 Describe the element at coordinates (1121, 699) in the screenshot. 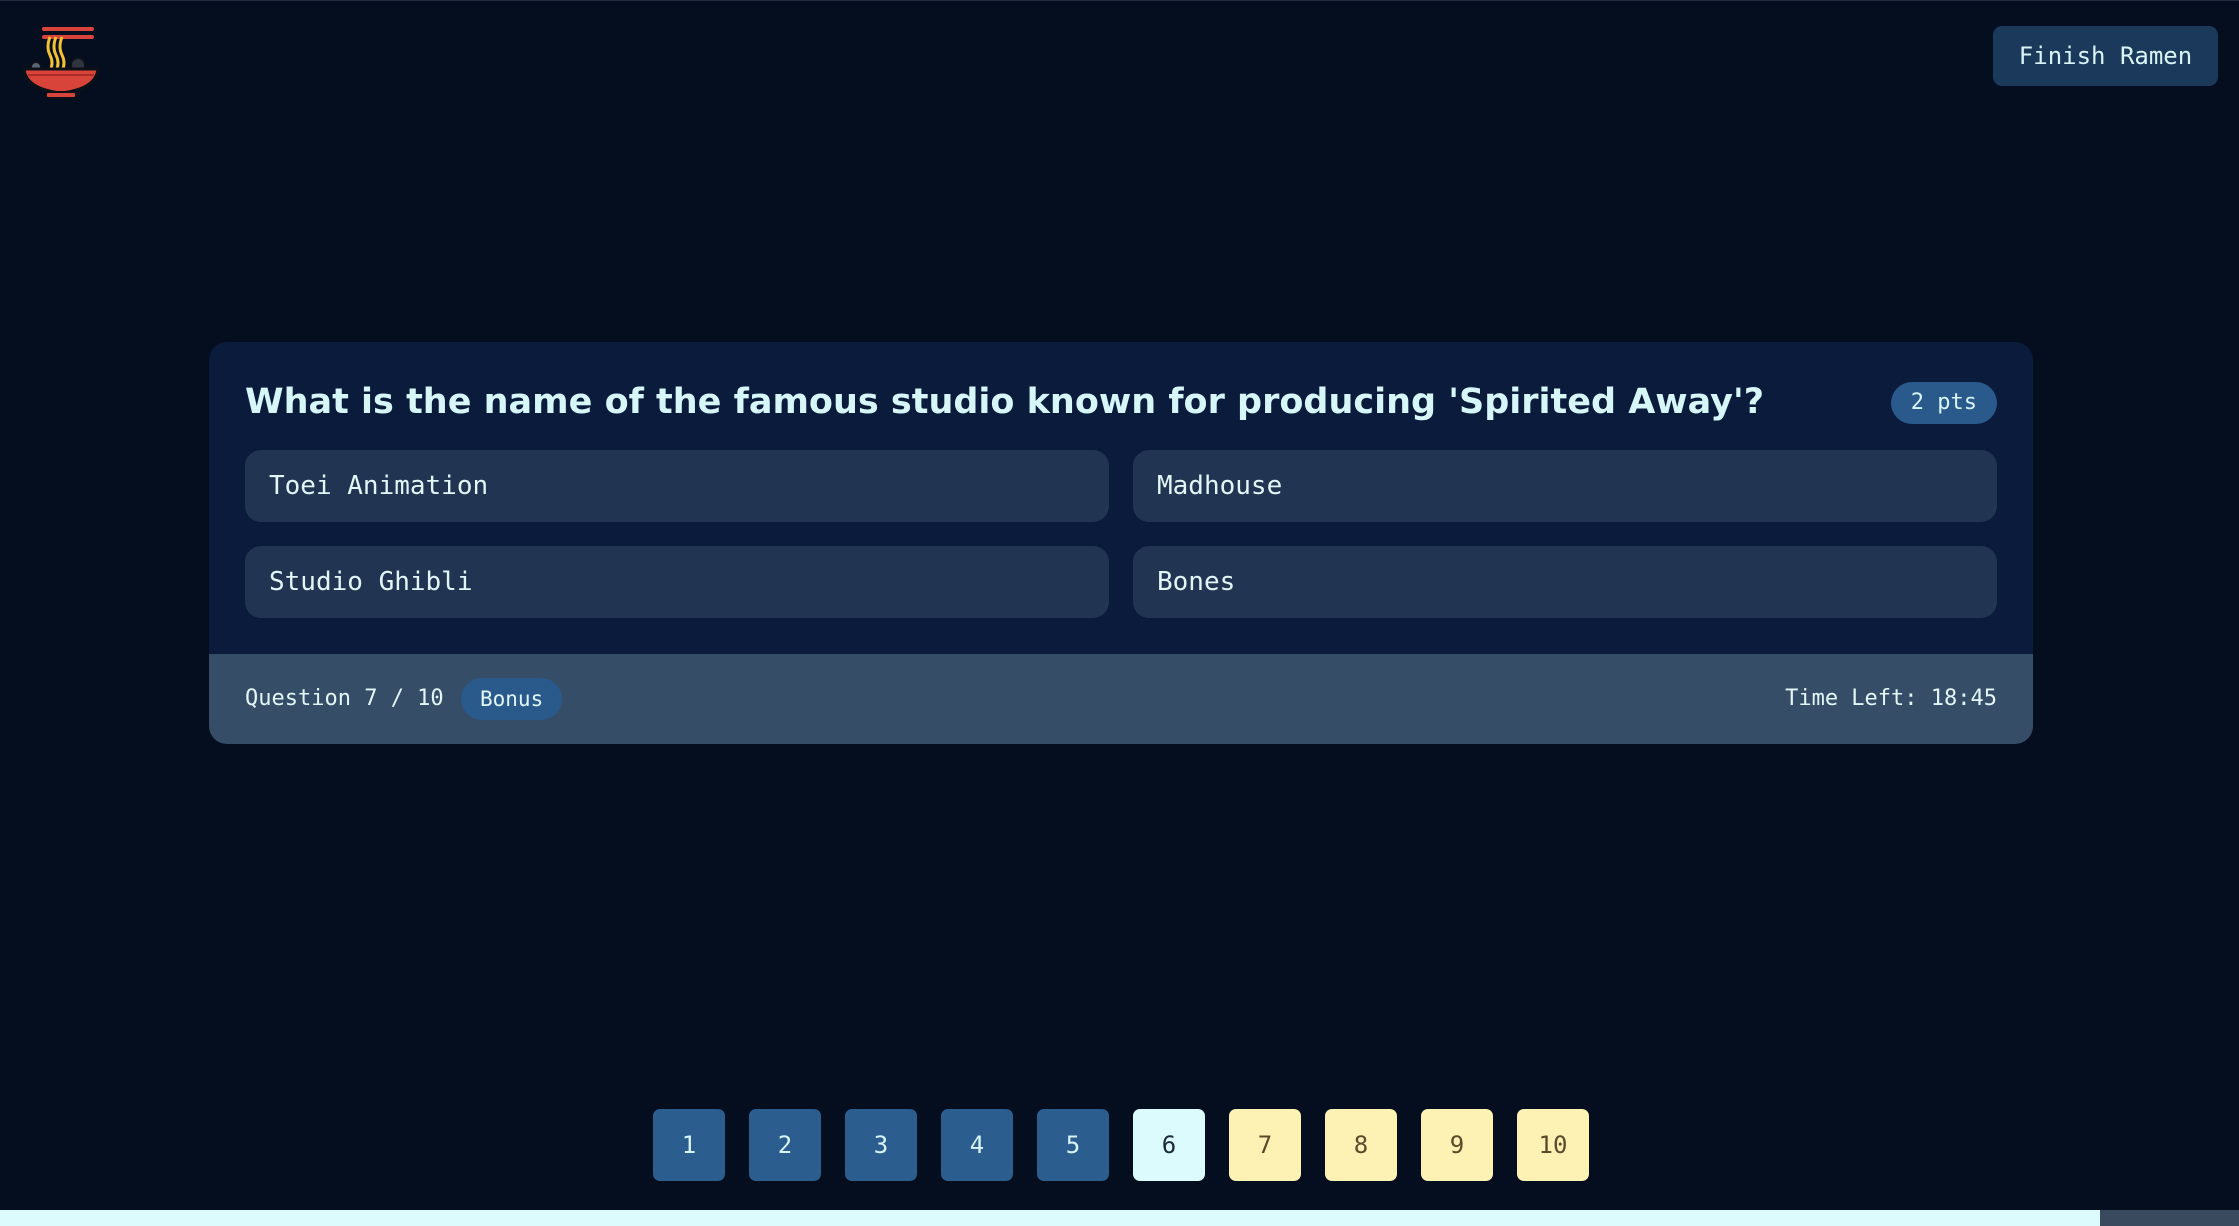

I see `card-footer: Question 7 / 10 Bonus Time Left: 18:45` at that location.